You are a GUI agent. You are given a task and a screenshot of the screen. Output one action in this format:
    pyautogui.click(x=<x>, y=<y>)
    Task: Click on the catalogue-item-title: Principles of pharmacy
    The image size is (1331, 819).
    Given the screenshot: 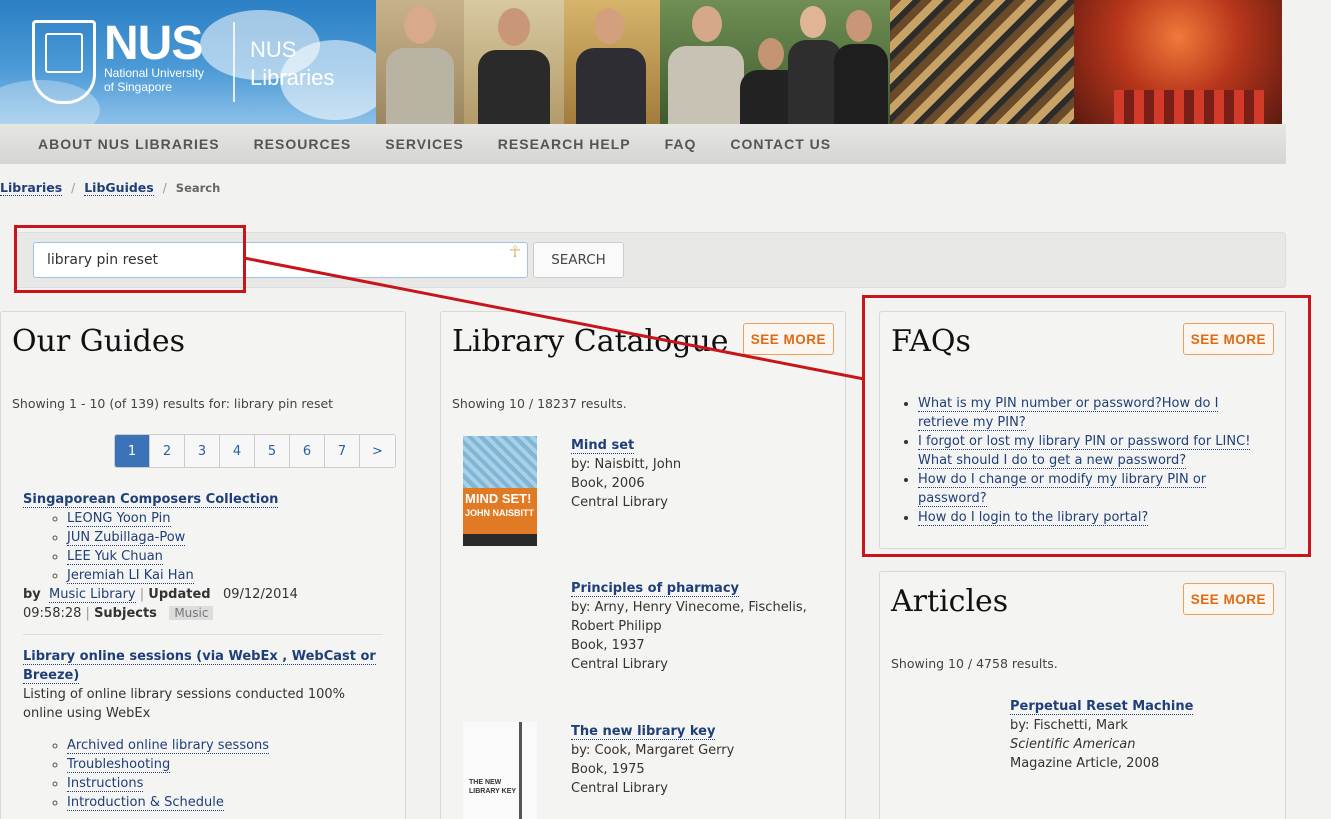 What is the action you would take?
    pyautogui.click(x=655, y=589)
    